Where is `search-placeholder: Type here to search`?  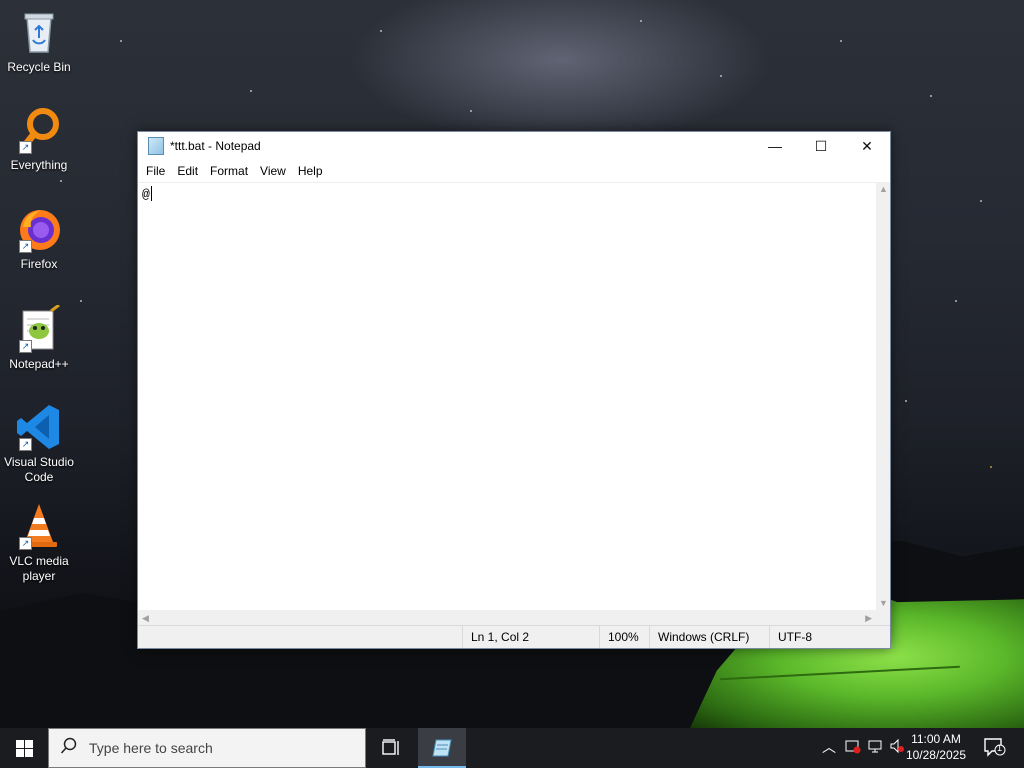
search-placeholder: Type here to search is located at coordinates (151, 748).